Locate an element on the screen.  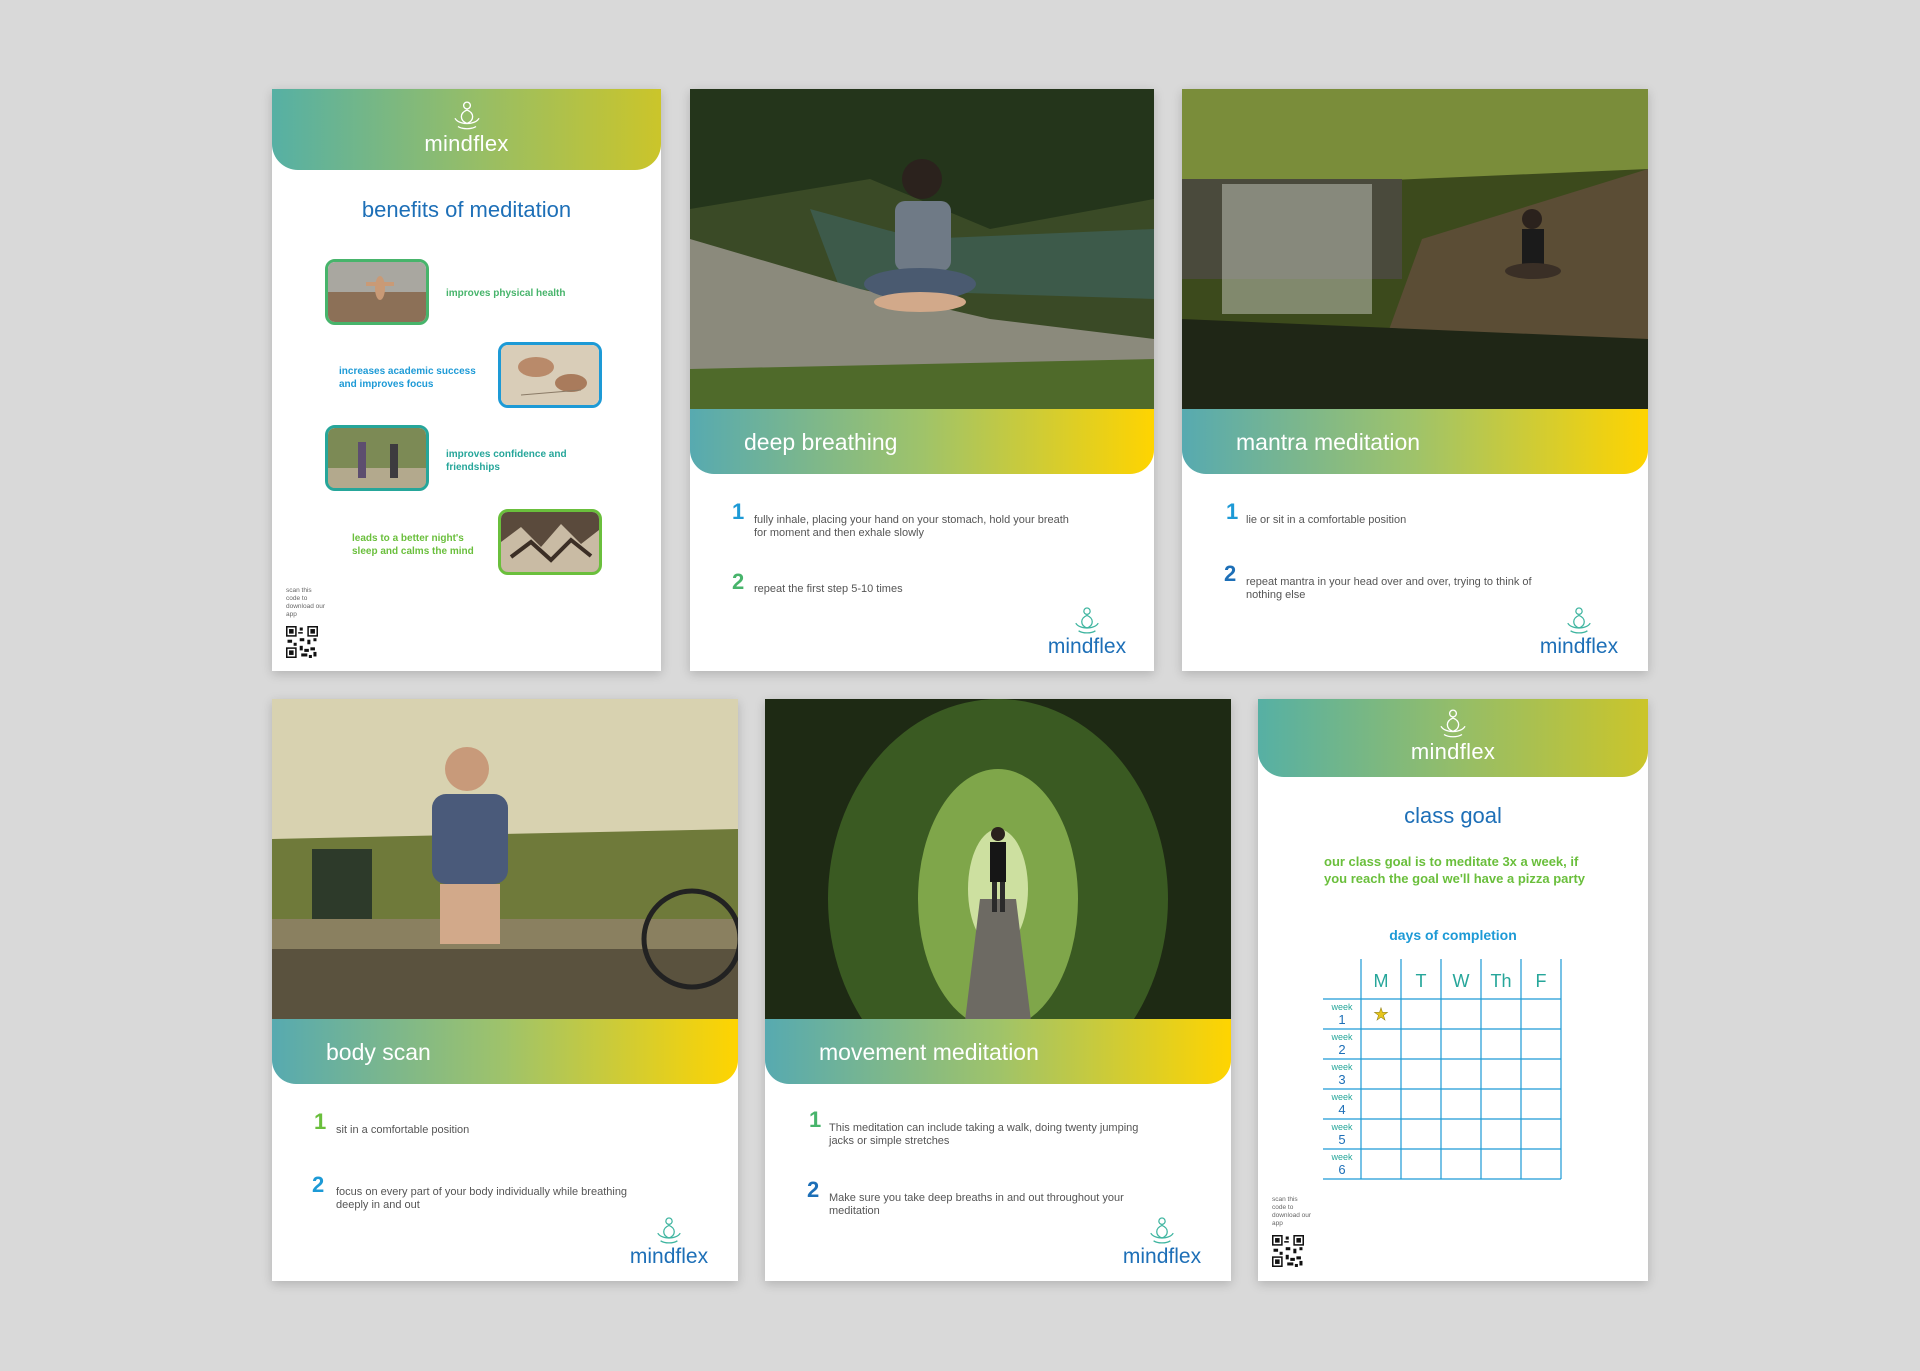
card-title: deep breathing is located at coordinates (821, 442).